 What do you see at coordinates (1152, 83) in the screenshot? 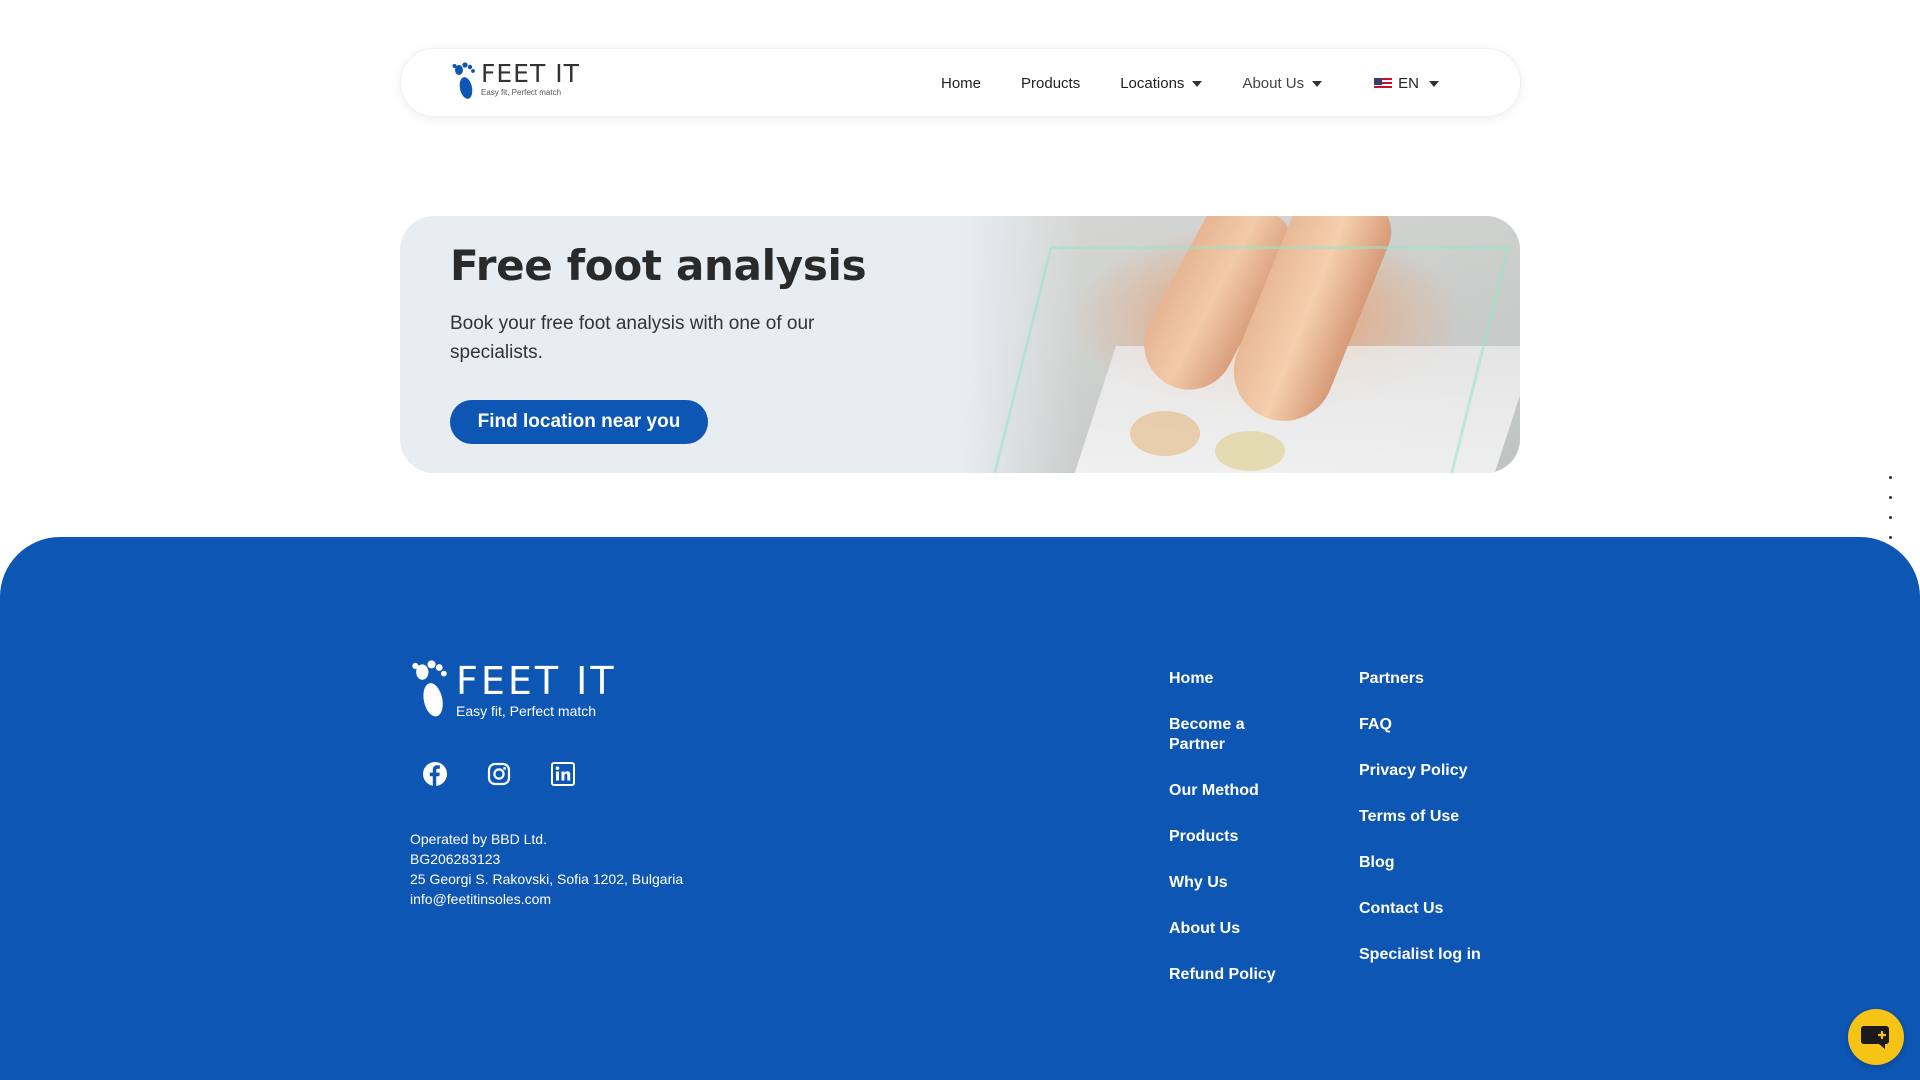
I see `nav-locations-label: Locations` at bounding box center [1152, 83].